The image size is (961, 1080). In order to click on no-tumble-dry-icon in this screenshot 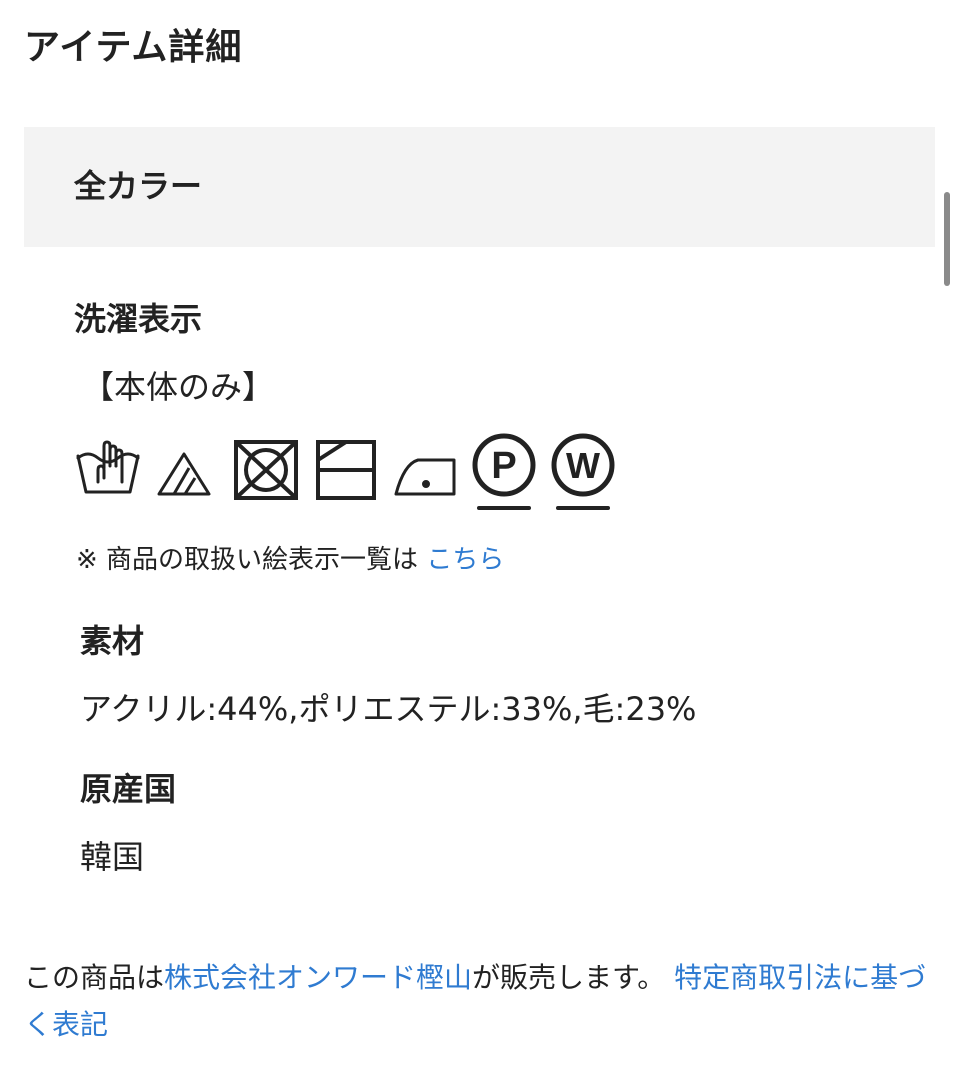, I will do `click(266, 470)`.